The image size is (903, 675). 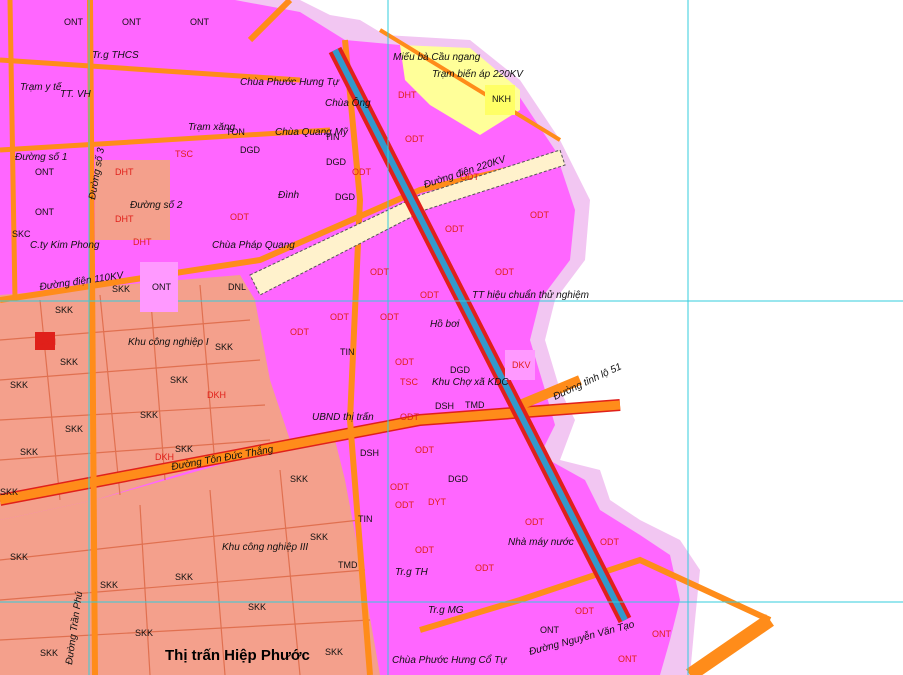 I want to click on place-thcs: Tr.g THCS, so click(x=115, y=55).